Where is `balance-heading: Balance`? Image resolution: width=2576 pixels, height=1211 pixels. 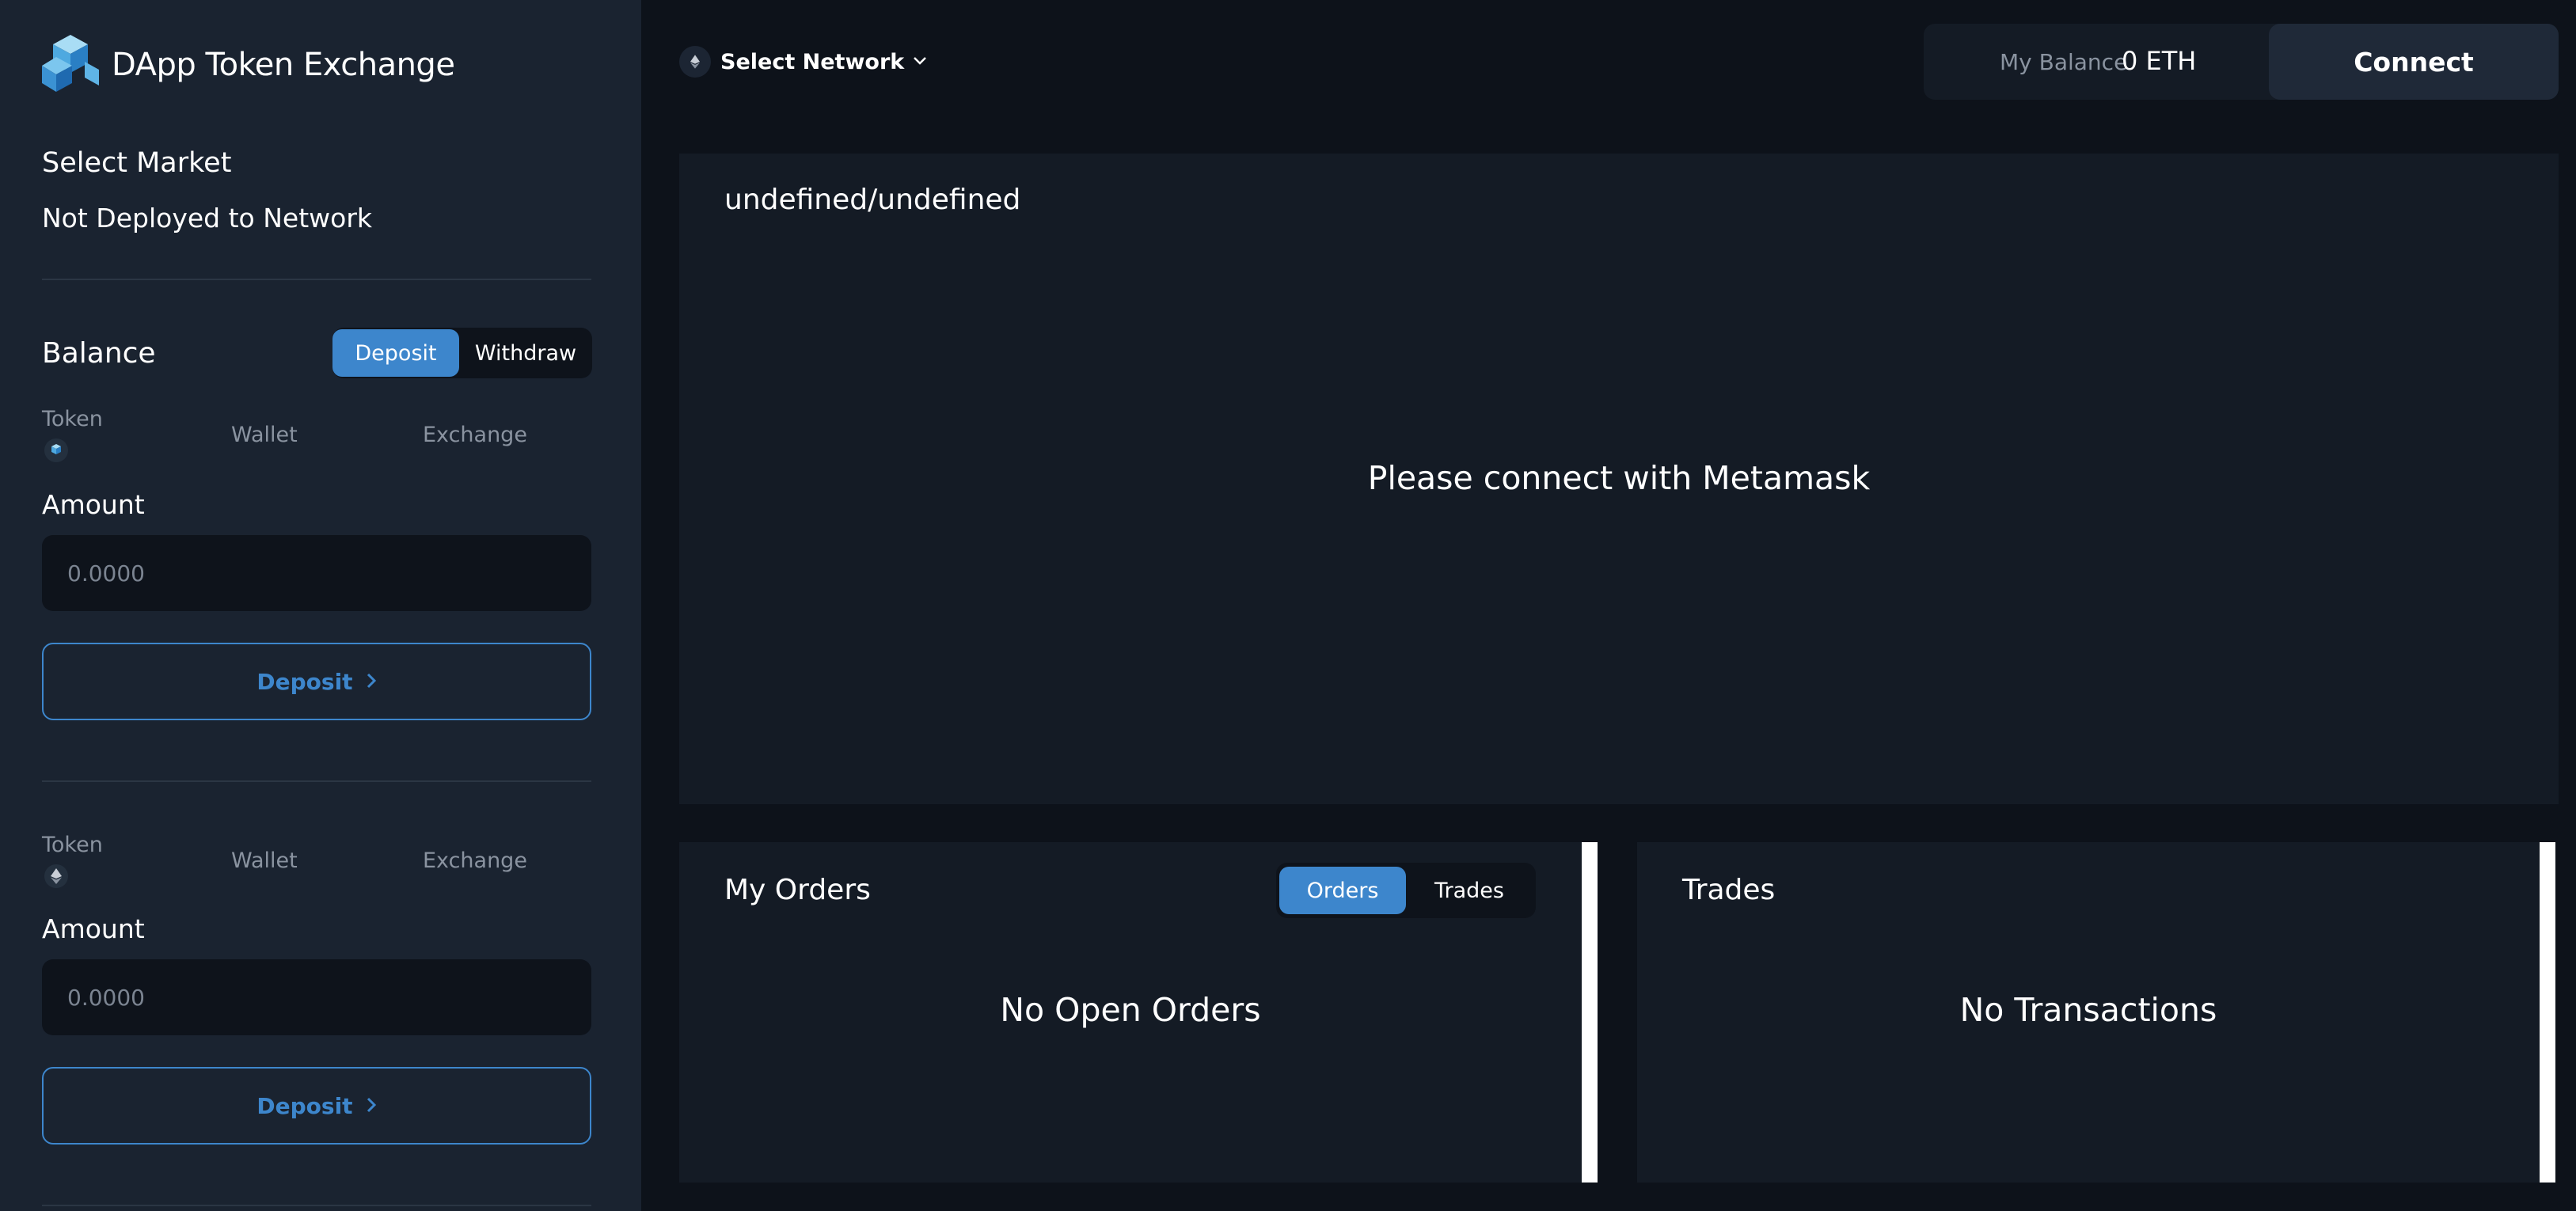 balance-heading: Balance is located at coordinates (99, 353).